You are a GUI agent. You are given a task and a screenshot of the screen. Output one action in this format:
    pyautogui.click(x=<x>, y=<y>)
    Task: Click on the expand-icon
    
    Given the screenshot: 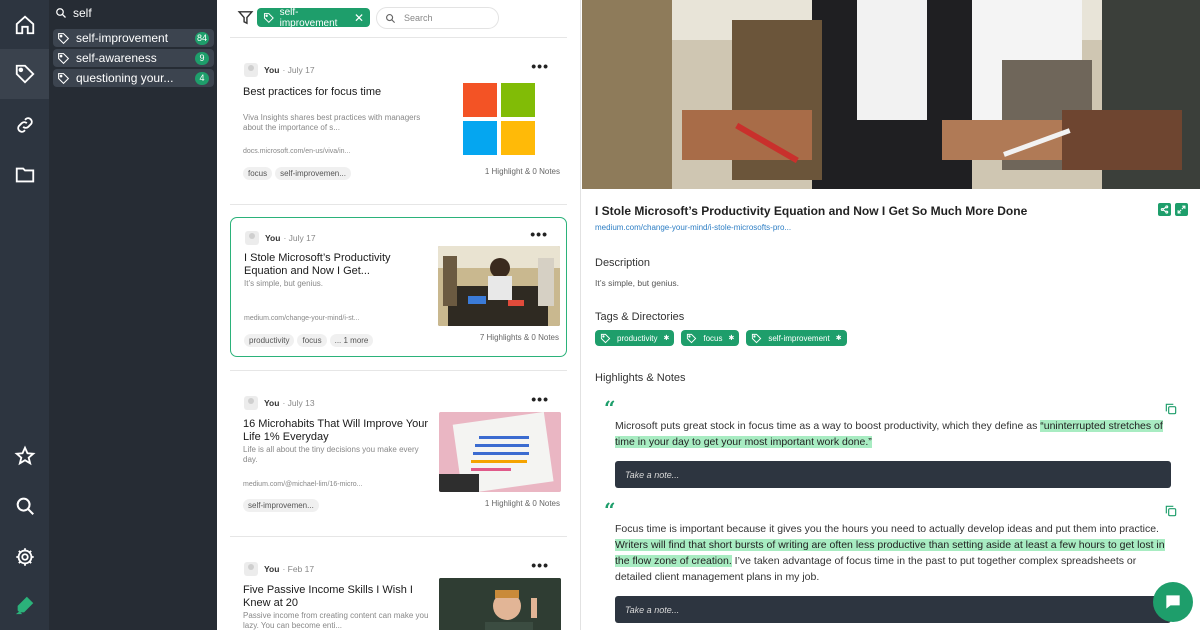 What is the action you would take?
    pyautogui.click(x=1181, y=209)
    